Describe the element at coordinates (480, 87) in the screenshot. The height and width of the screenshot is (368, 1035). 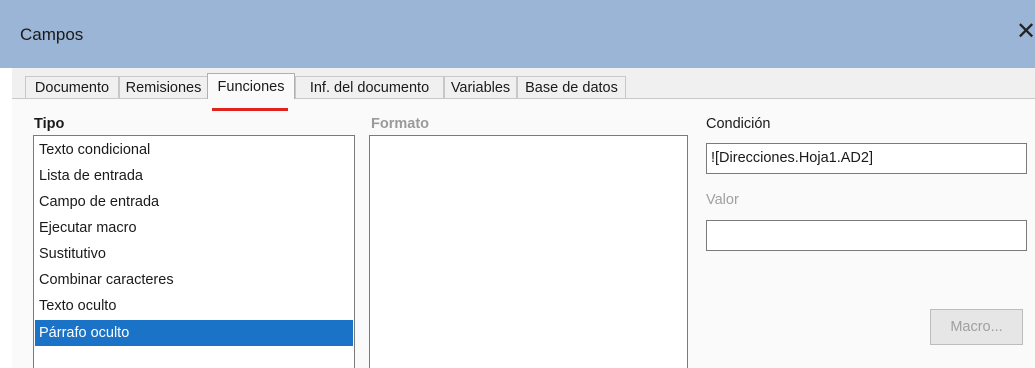
I see `tab-variables: Variables` at that location.